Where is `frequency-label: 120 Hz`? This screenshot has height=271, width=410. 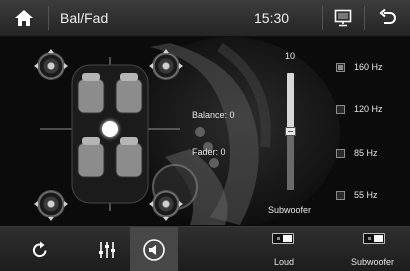
frequency-label: 120 Hz is located at coordinates (368, 109).